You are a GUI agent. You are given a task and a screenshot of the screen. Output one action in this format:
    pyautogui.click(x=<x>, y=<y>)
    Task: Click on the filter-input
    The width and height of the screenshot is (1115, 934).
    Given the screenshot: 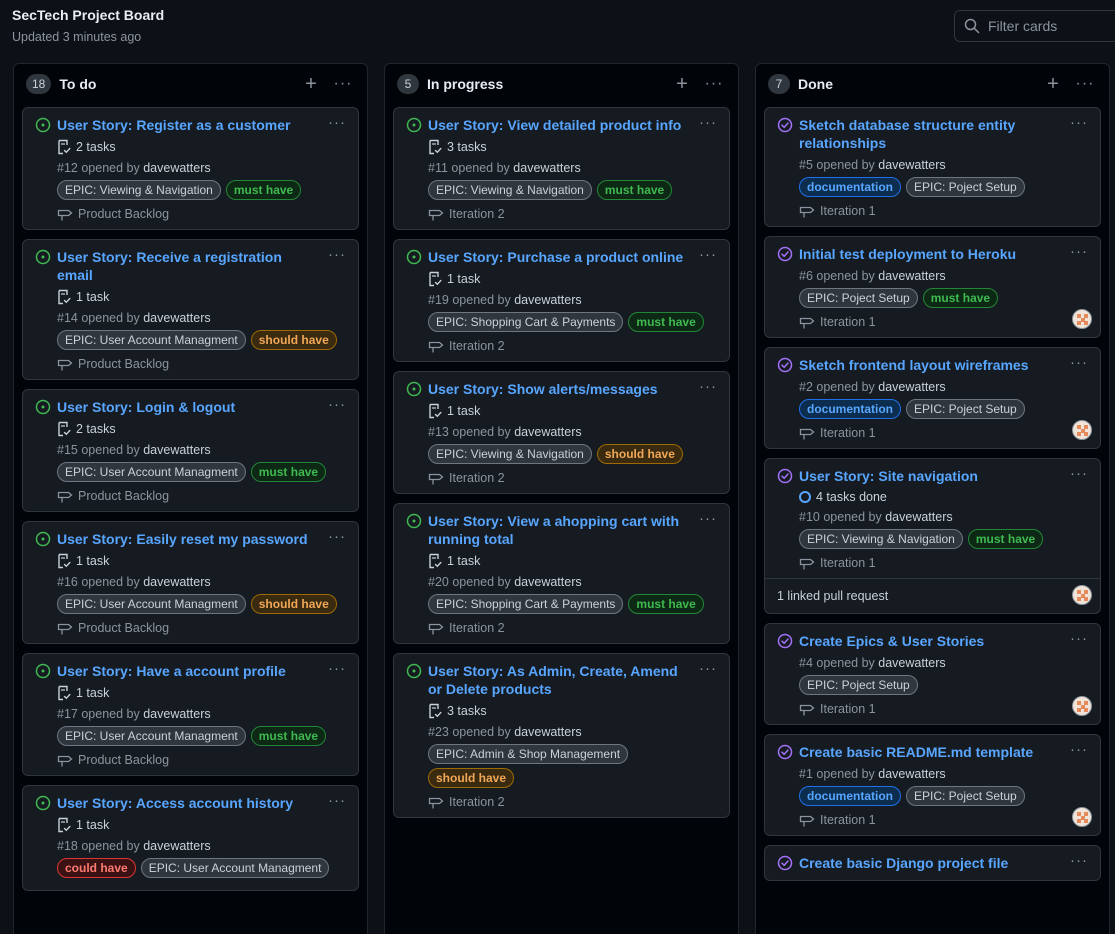 What is the action you would take?
    pyautogui.click(x=1048, y=26)
    